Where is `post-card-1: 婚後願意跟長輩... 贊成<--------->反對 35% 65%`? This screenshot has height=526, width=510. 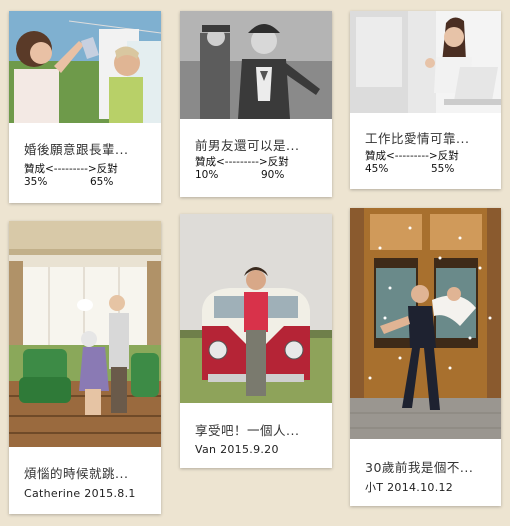 post-card-1: 婚後願意跟長輩... 贊成<--------->反對 35% 65% is located at coordinates (85, 107).